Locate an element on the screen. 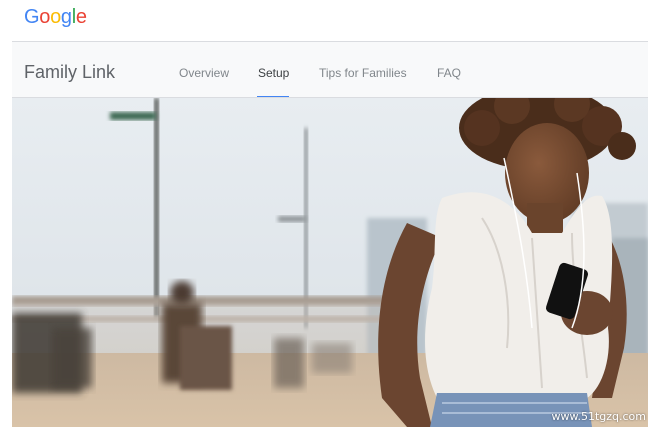  logo-letter-e: e is located at coordinates (81, 17).